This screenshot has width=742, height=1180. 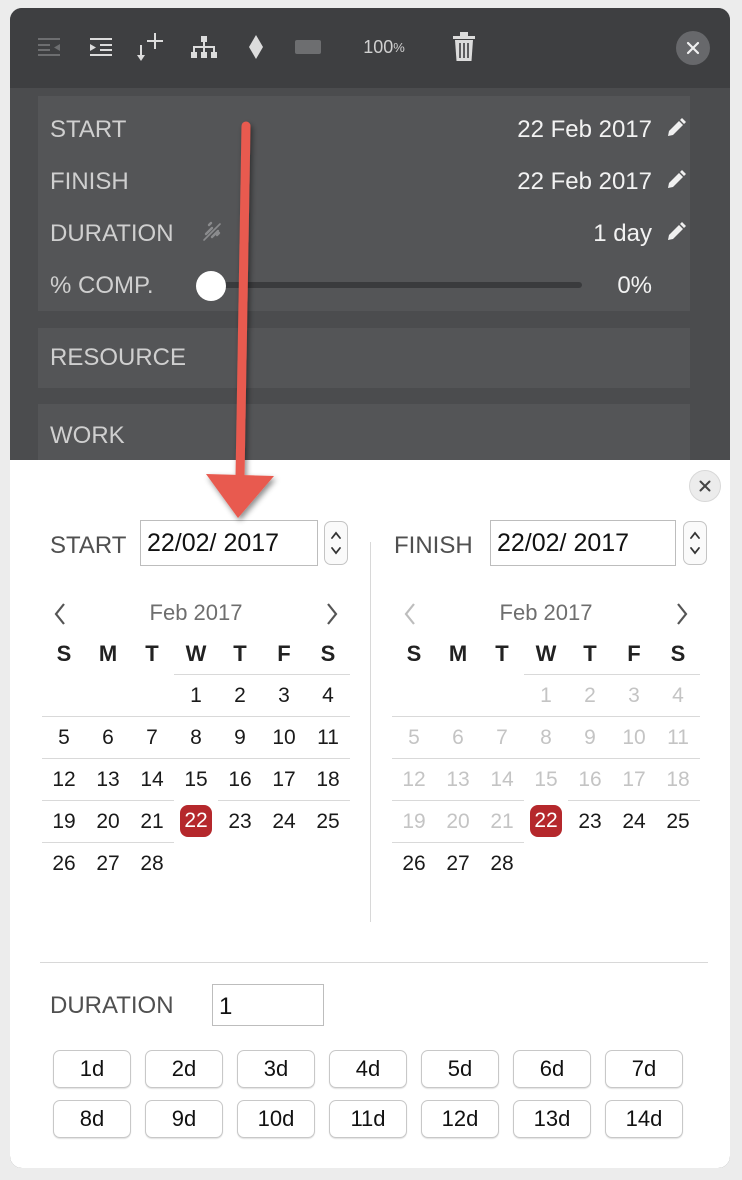 What do you see at coordinates (678, 695) in the screenshot?
I see `finish-calendar-day-4: 4` at bounding box center [678, 695].